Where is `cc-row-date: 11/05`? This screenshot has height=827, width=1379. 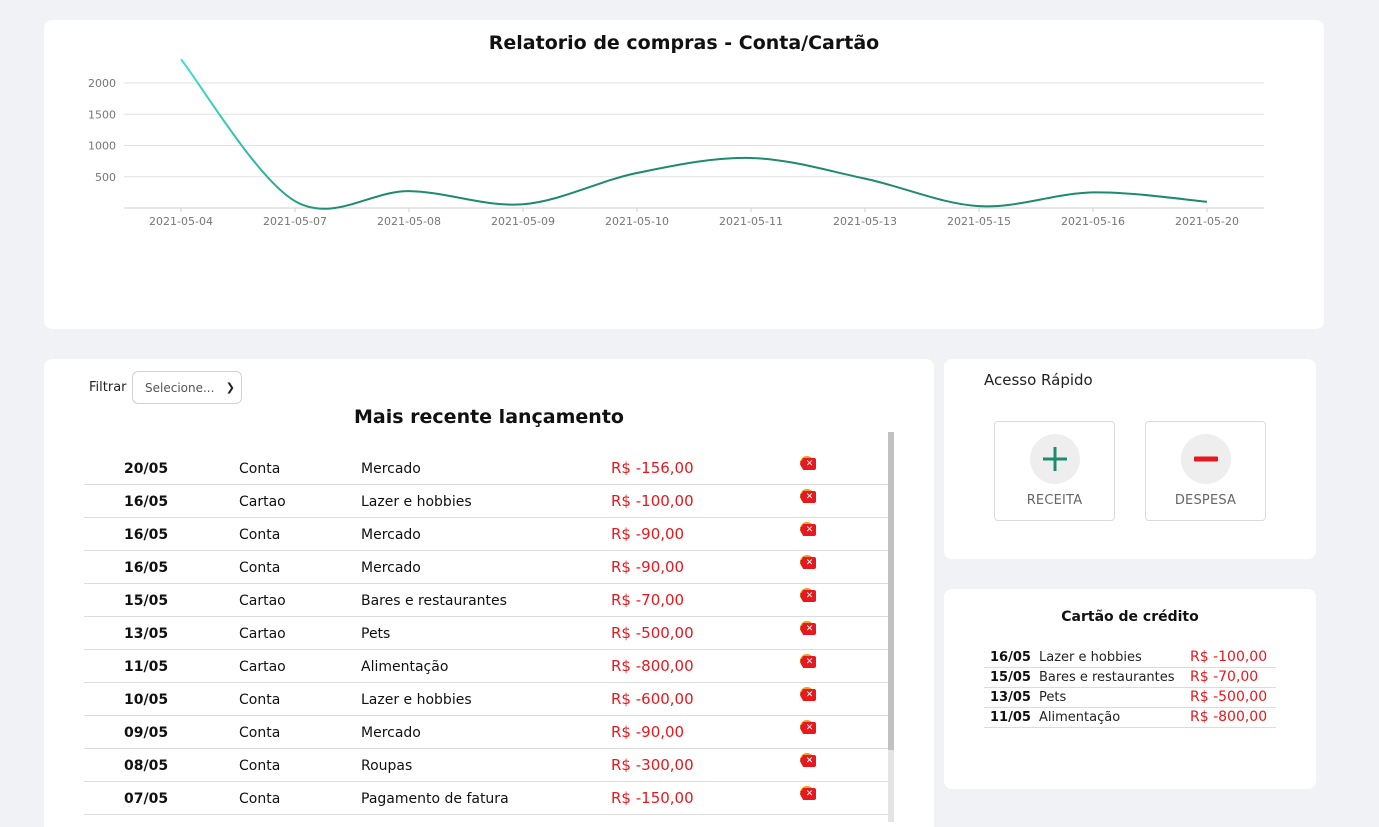
cc-row-date: 11/05 is located at coordinates (1010, 717).